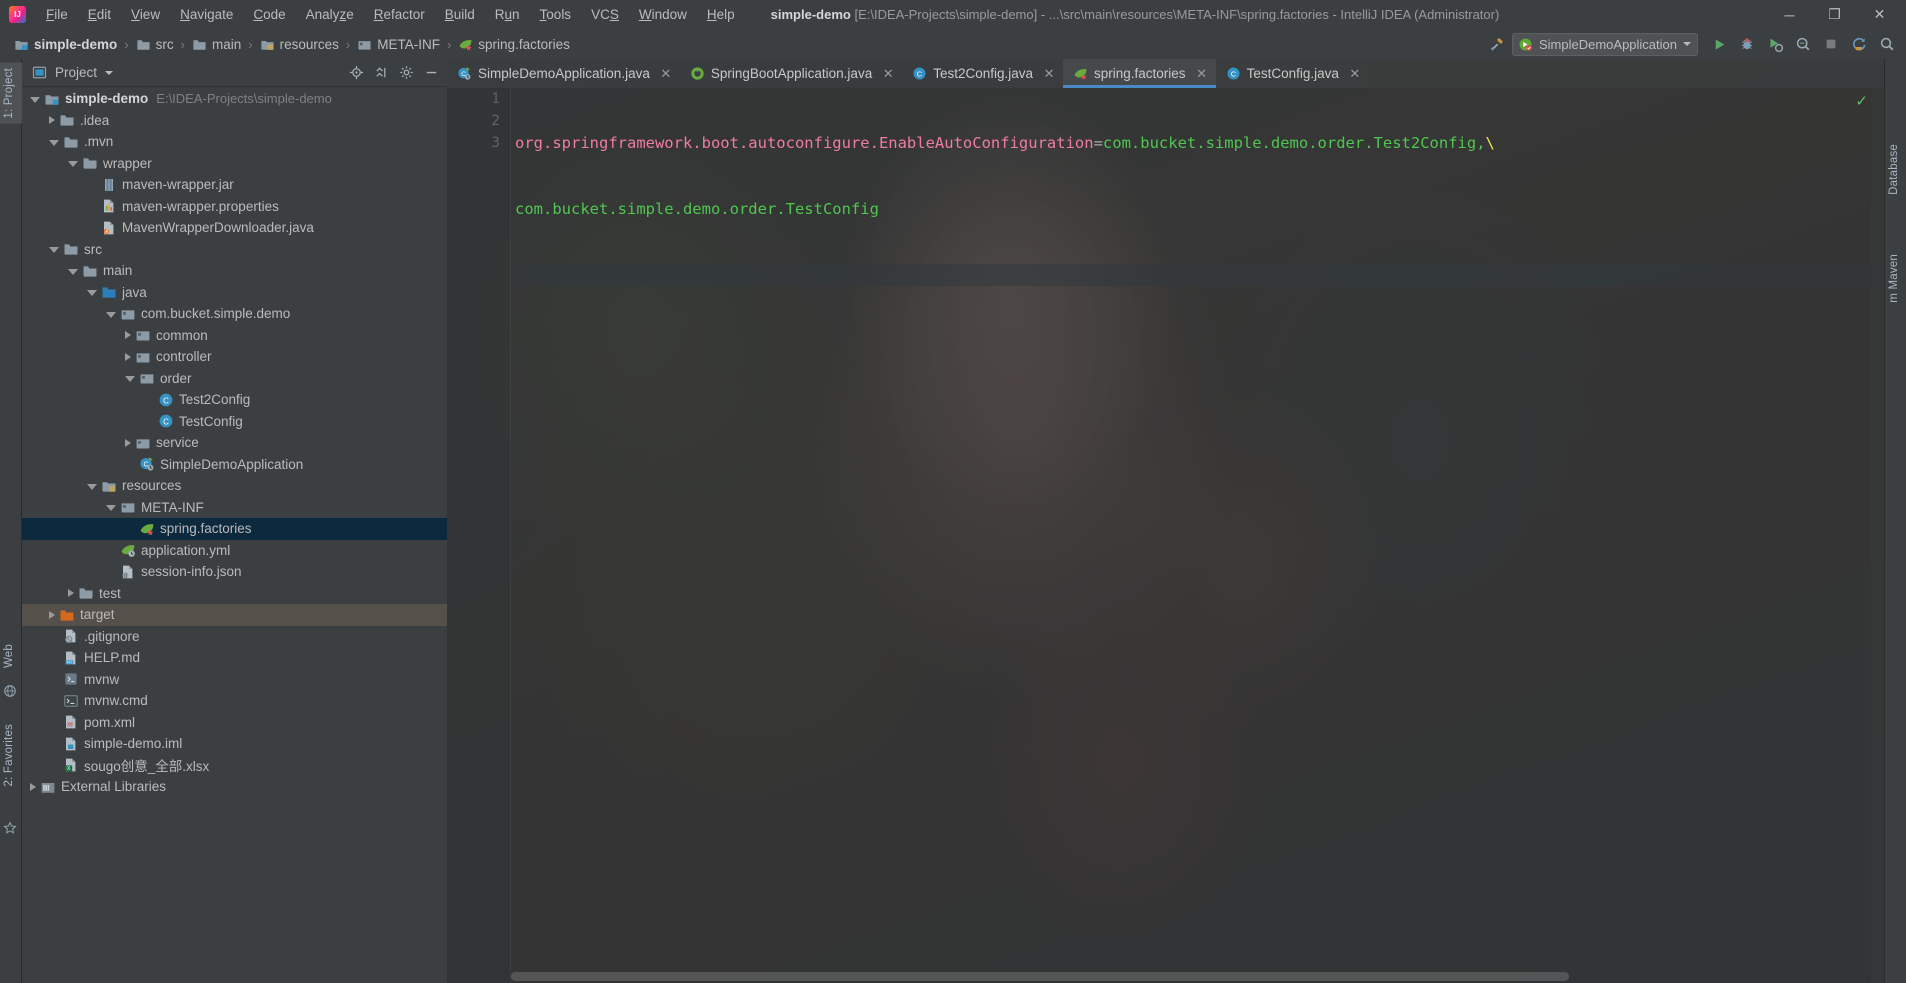 This screenshot has width=1906, height=983. Describe the element at coordinates (234, 314) in the screenshot. I see `tree-row-com-bucket-simple-demo: com.bucket.simple.demo` at that location.